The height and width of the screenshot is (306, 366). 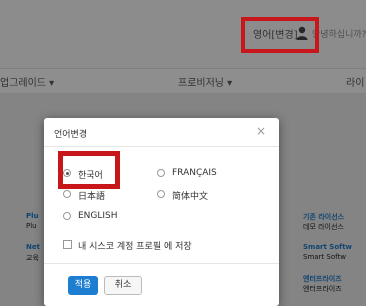 What do you see at coordinates (161, 173) in the screenshot?
I see `radio-french` at bounding box center [161, 173].